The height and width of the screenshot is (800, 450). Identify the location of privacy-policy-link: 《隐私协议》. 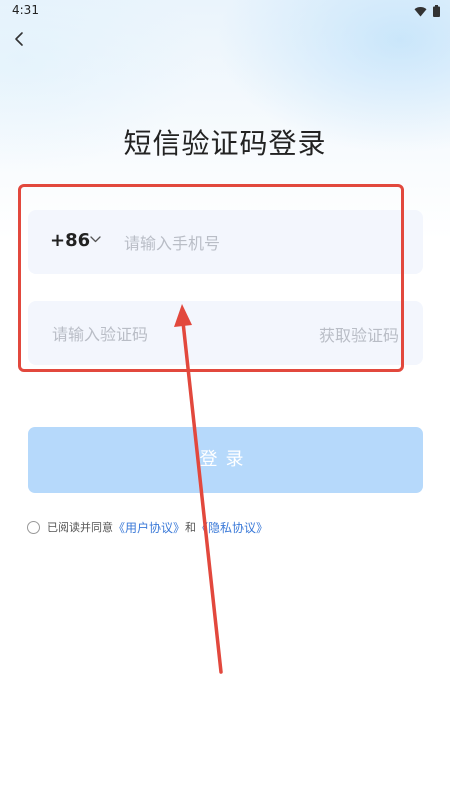
(232, 527).